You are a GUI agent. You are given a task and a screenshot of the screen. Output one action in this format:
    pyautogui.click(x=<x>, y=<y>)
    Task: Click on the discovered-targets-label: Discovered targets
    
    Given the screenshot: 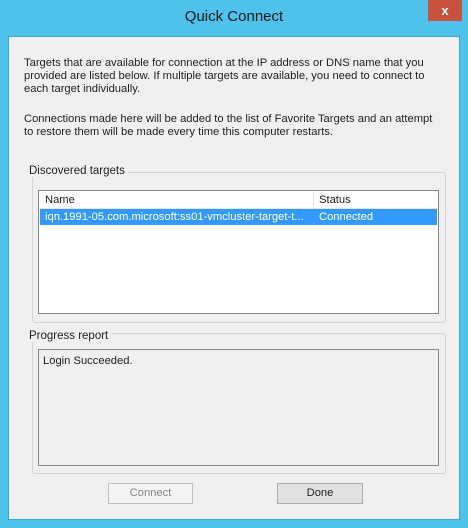 What is the action you would take?
    pyautogui.click(x=77, y=171)
    